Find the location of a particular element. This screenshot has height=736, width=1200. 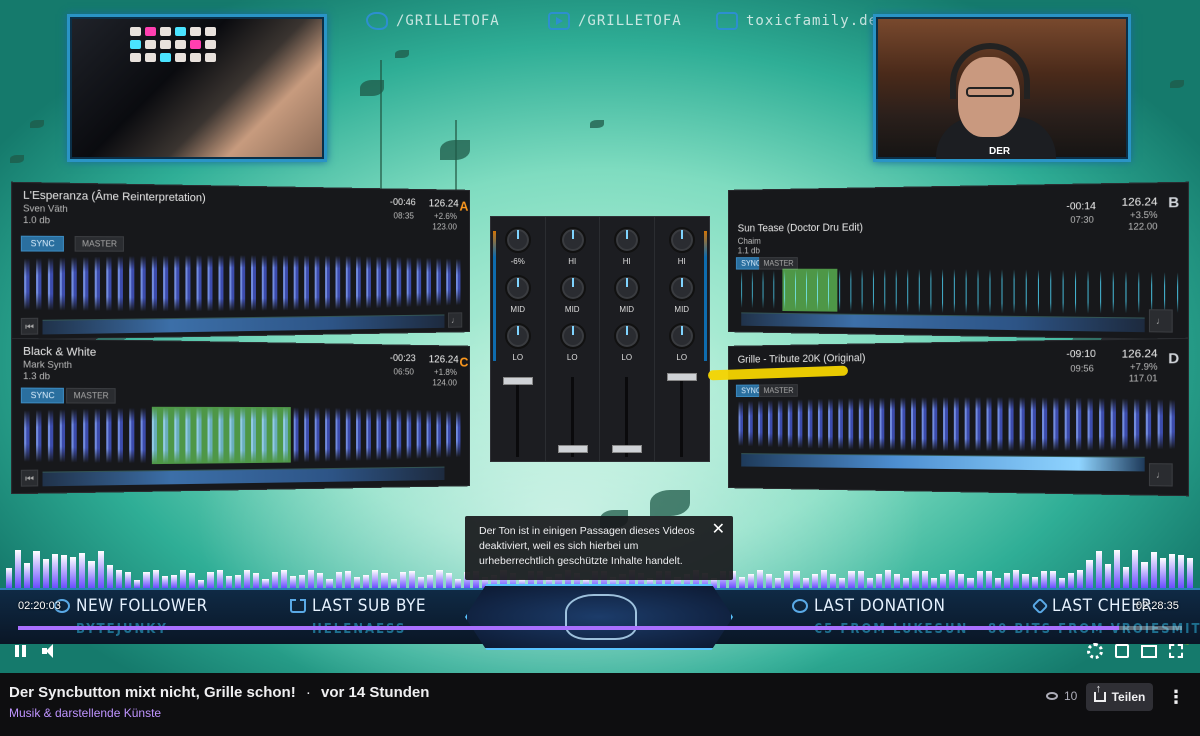

deck-c-sync-button: SYNC is located at coordinates (42, 395).